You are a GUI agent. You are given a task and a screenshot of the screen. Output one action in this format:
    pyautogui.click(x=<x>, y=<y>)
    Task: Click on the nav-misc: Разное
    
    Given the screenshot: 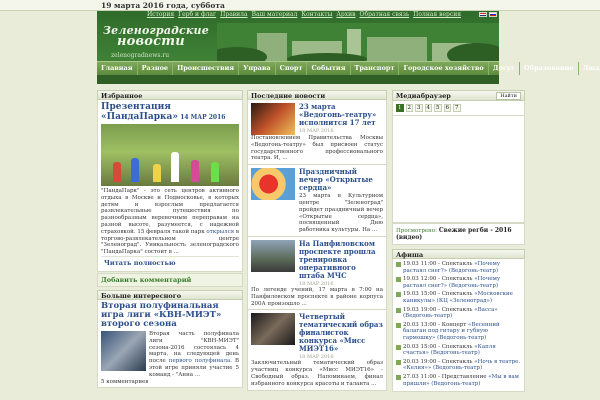 What is the action you would take?
    pyautogui.click(x=156, y=68)
    